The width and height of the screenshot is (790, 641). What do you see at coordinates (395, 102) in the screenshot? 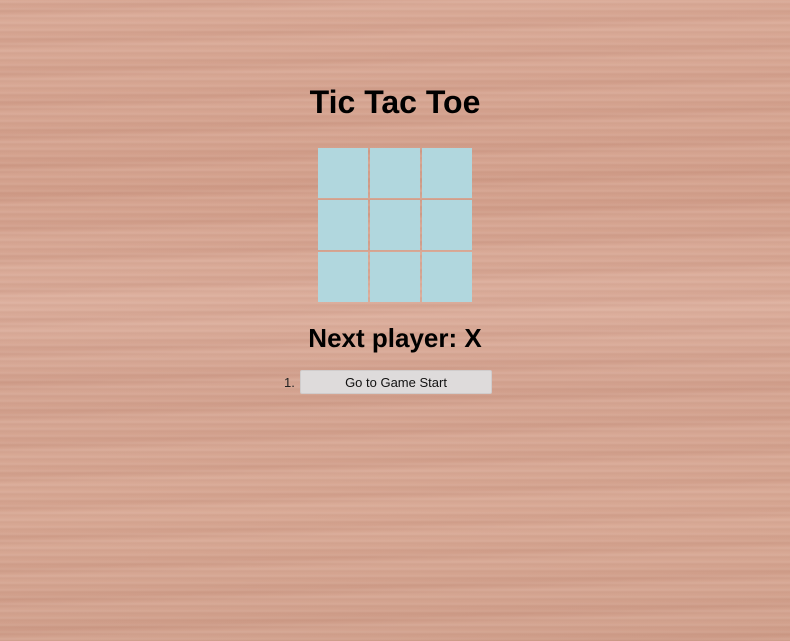
I see `game-title: Tic Tac Toe` at bounding box center [395, 102].